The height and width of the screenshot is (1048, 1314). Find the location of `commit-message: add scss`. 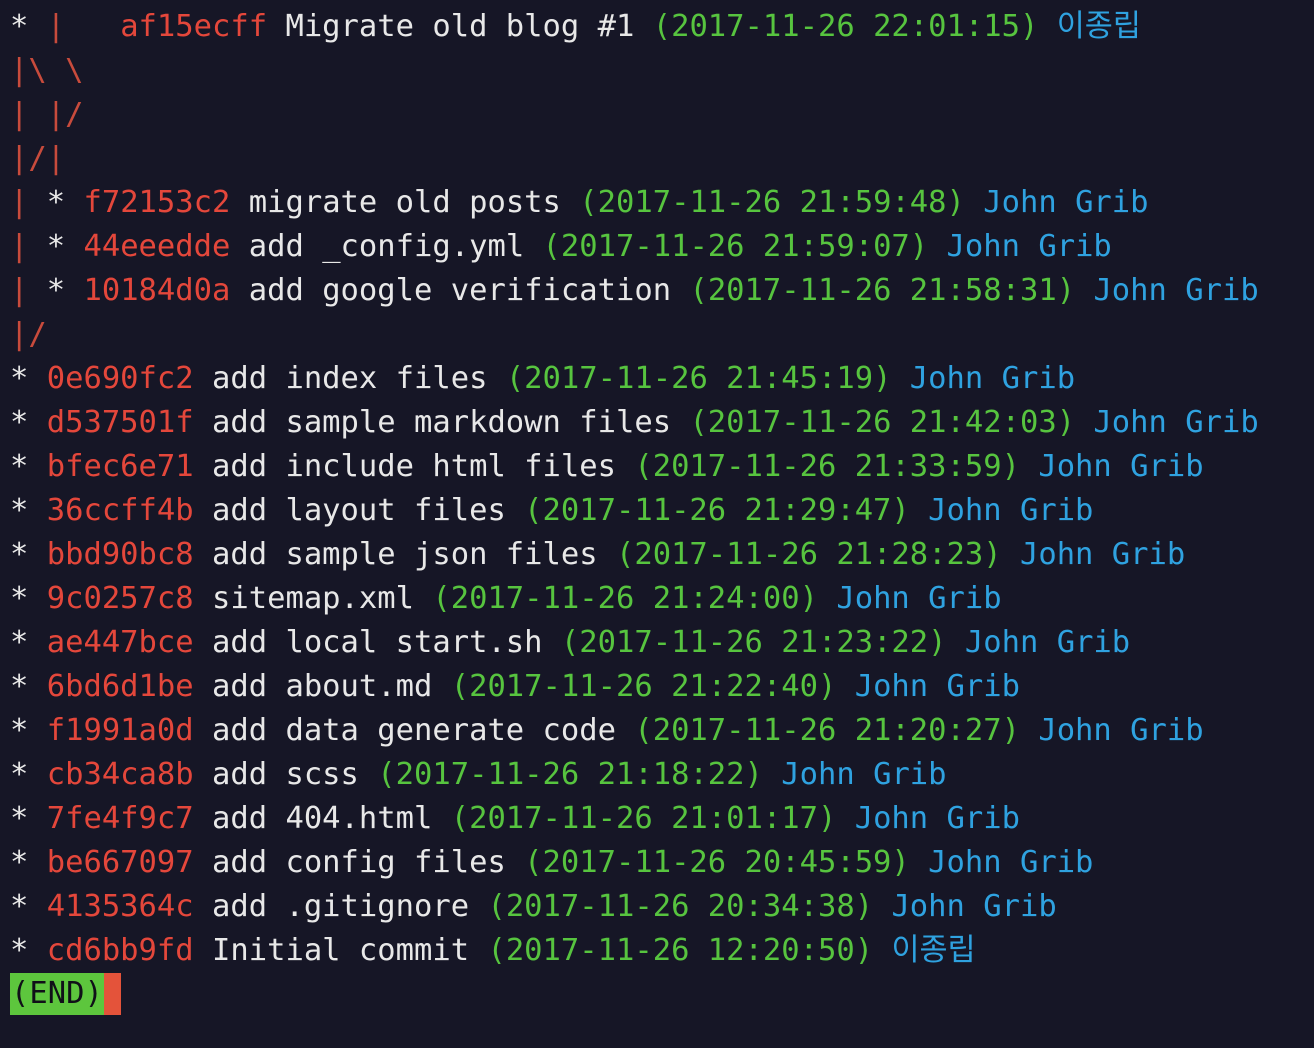

commit-message: add scss is located at coordinates (285, 774).